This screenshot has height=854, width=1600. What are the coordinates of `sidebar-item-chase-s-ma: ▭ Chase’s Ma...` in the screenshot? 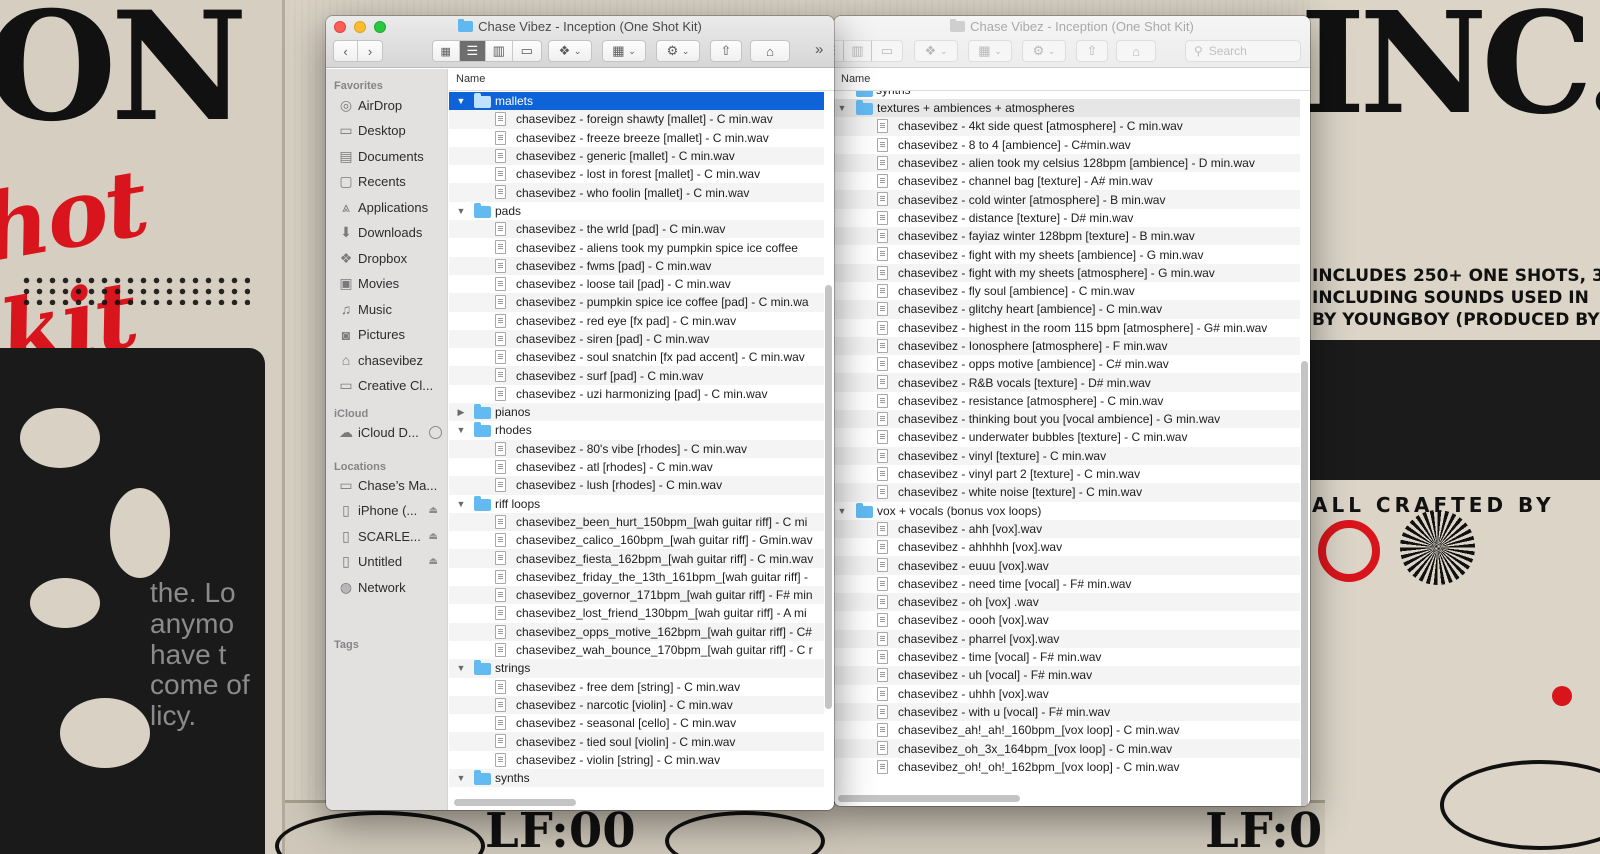 It's located at (391, 485).